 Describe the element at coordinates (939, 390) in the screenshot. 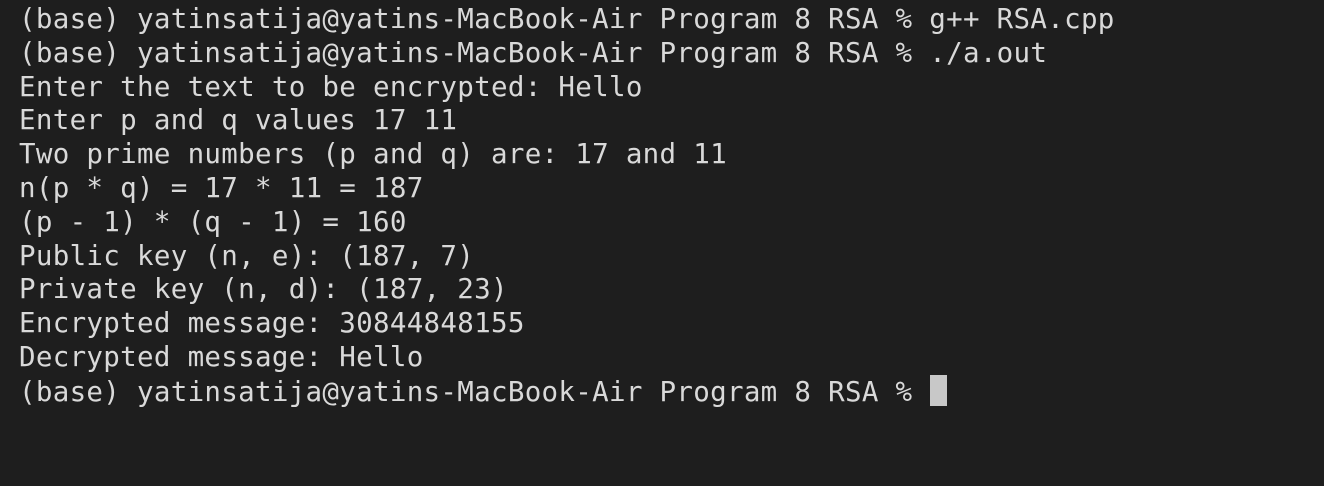

I see `text-cursor` at that location.